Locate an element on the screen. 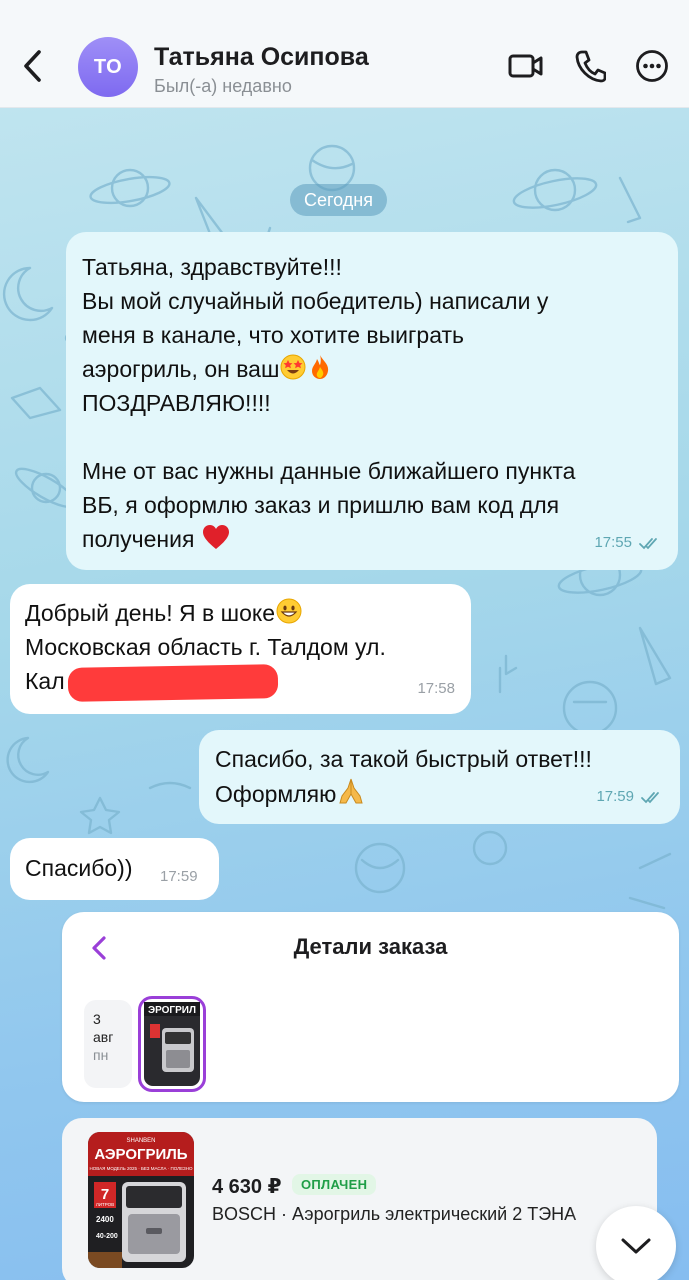 Image resolution: width=689 pixels, height=1280 pixels. image-badge-text: ЛИТРОВ is located at coordinates (105, 1204).